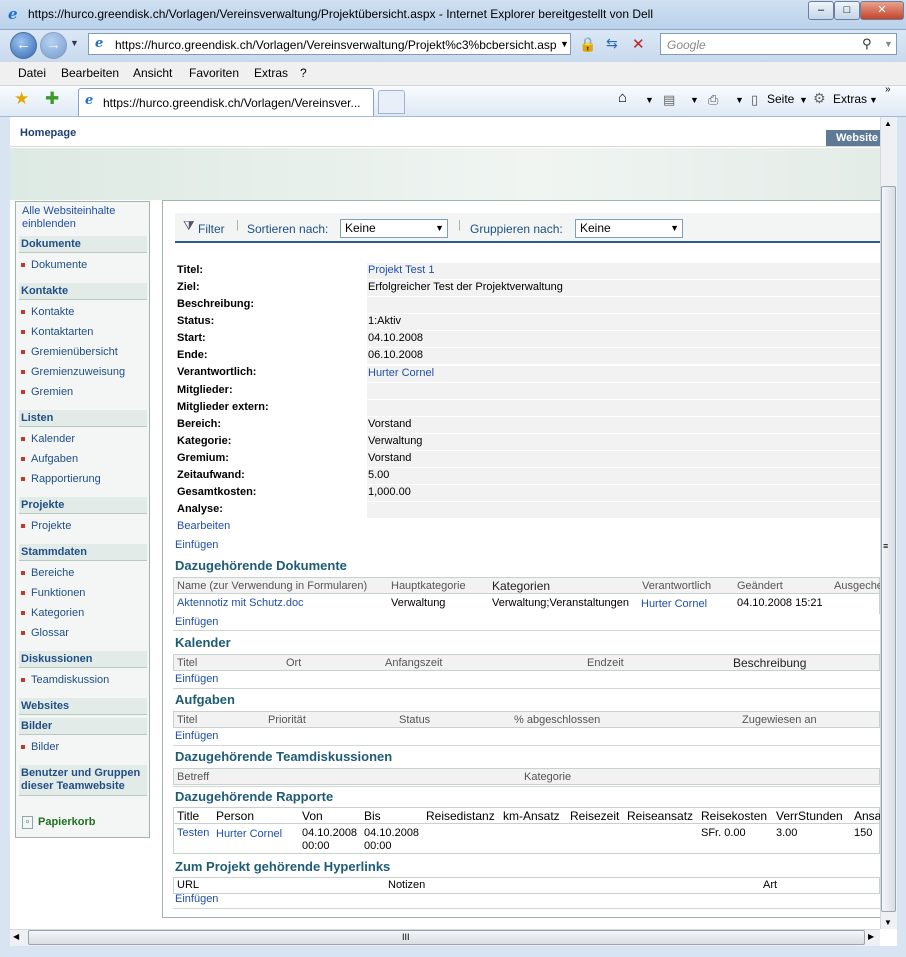  What do you see at coordinates (871, 936) in the screenshot?
I see `scroll-right-icon: ▶` at bounding box center [871, 936].